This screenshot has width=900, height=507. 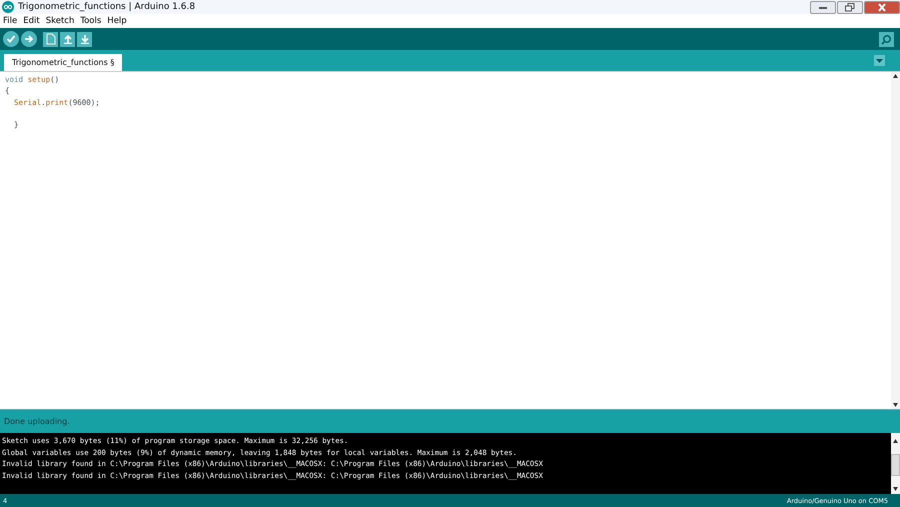 I want to click on tab-menu-button, so click(x=879, y=60).